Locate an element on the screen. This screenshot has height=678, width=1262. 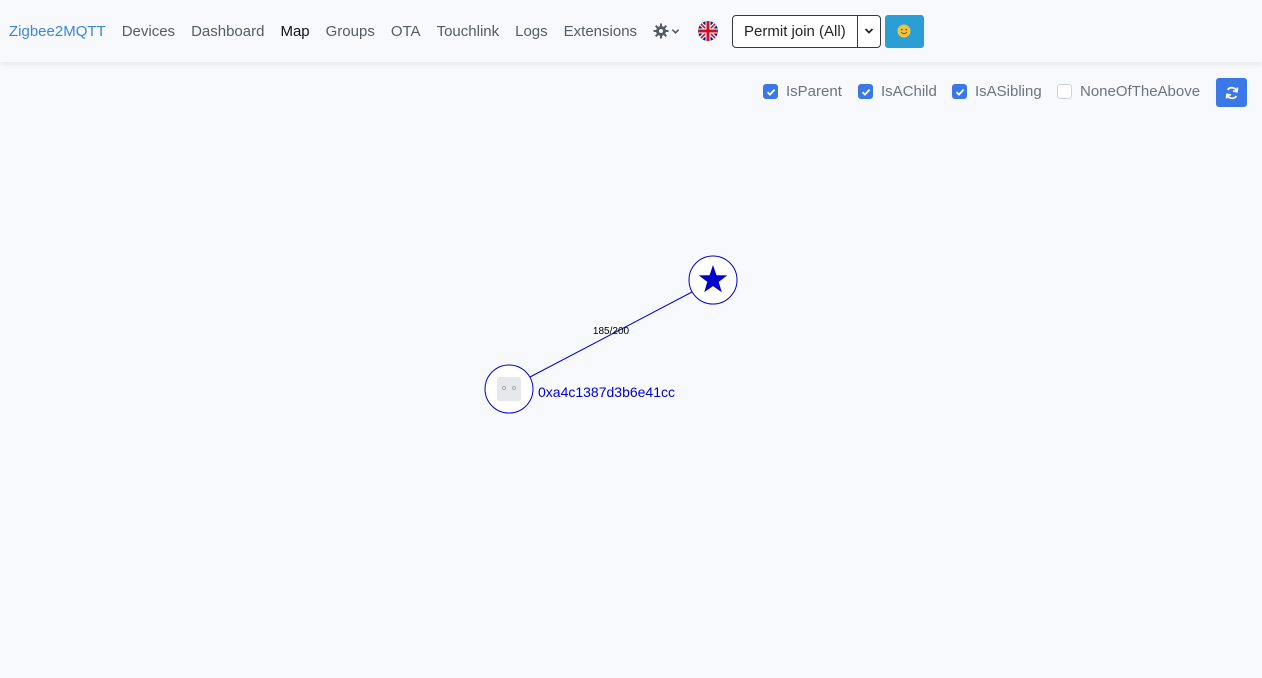
isachild-checkbox is located at coordinates (865, 91).